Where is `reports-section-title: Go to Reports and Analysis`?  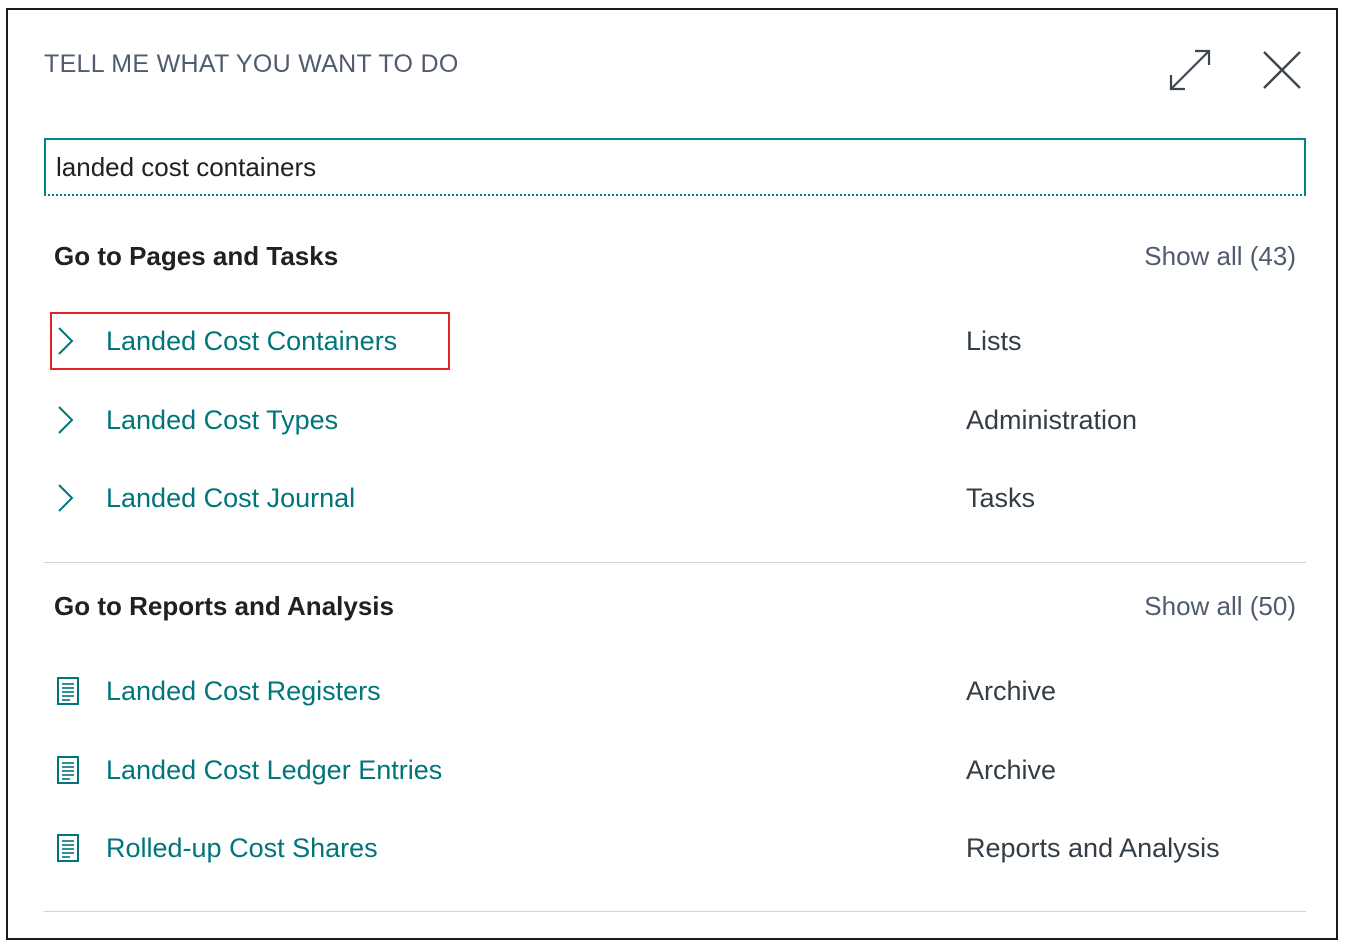 reports-section-title: Go to Reports and Analysis is located at coordinates (224, 605).